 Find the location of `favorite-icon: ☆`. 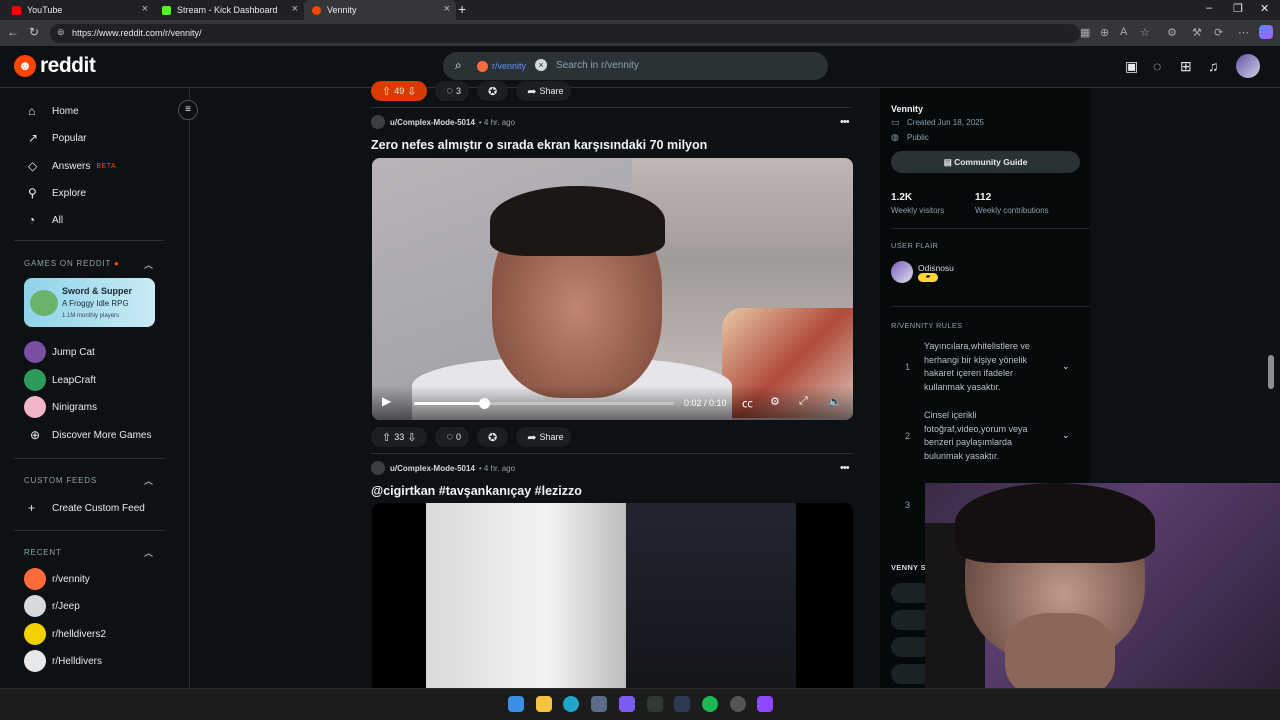

favorite-icon: ☆ is located at coordinates (1145, 32).